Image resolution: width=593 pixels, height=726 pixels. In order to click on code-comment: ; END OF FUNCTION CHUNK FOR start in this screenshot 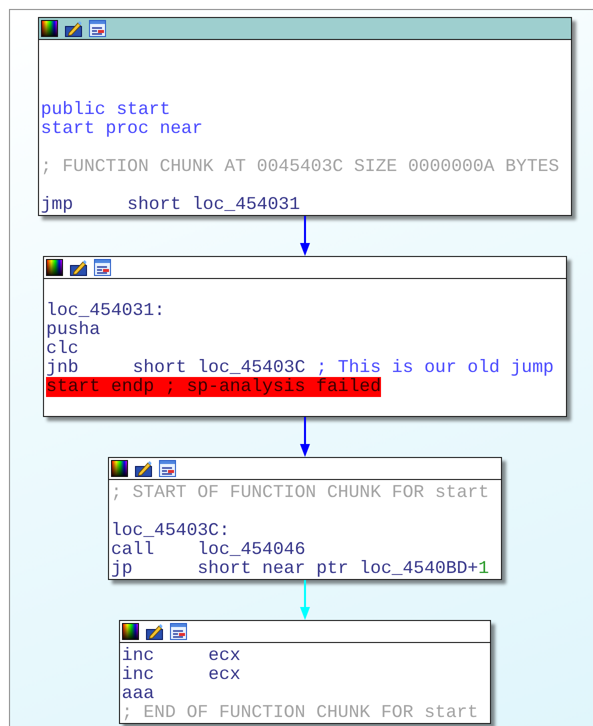, I will do `click(300, 713)`.